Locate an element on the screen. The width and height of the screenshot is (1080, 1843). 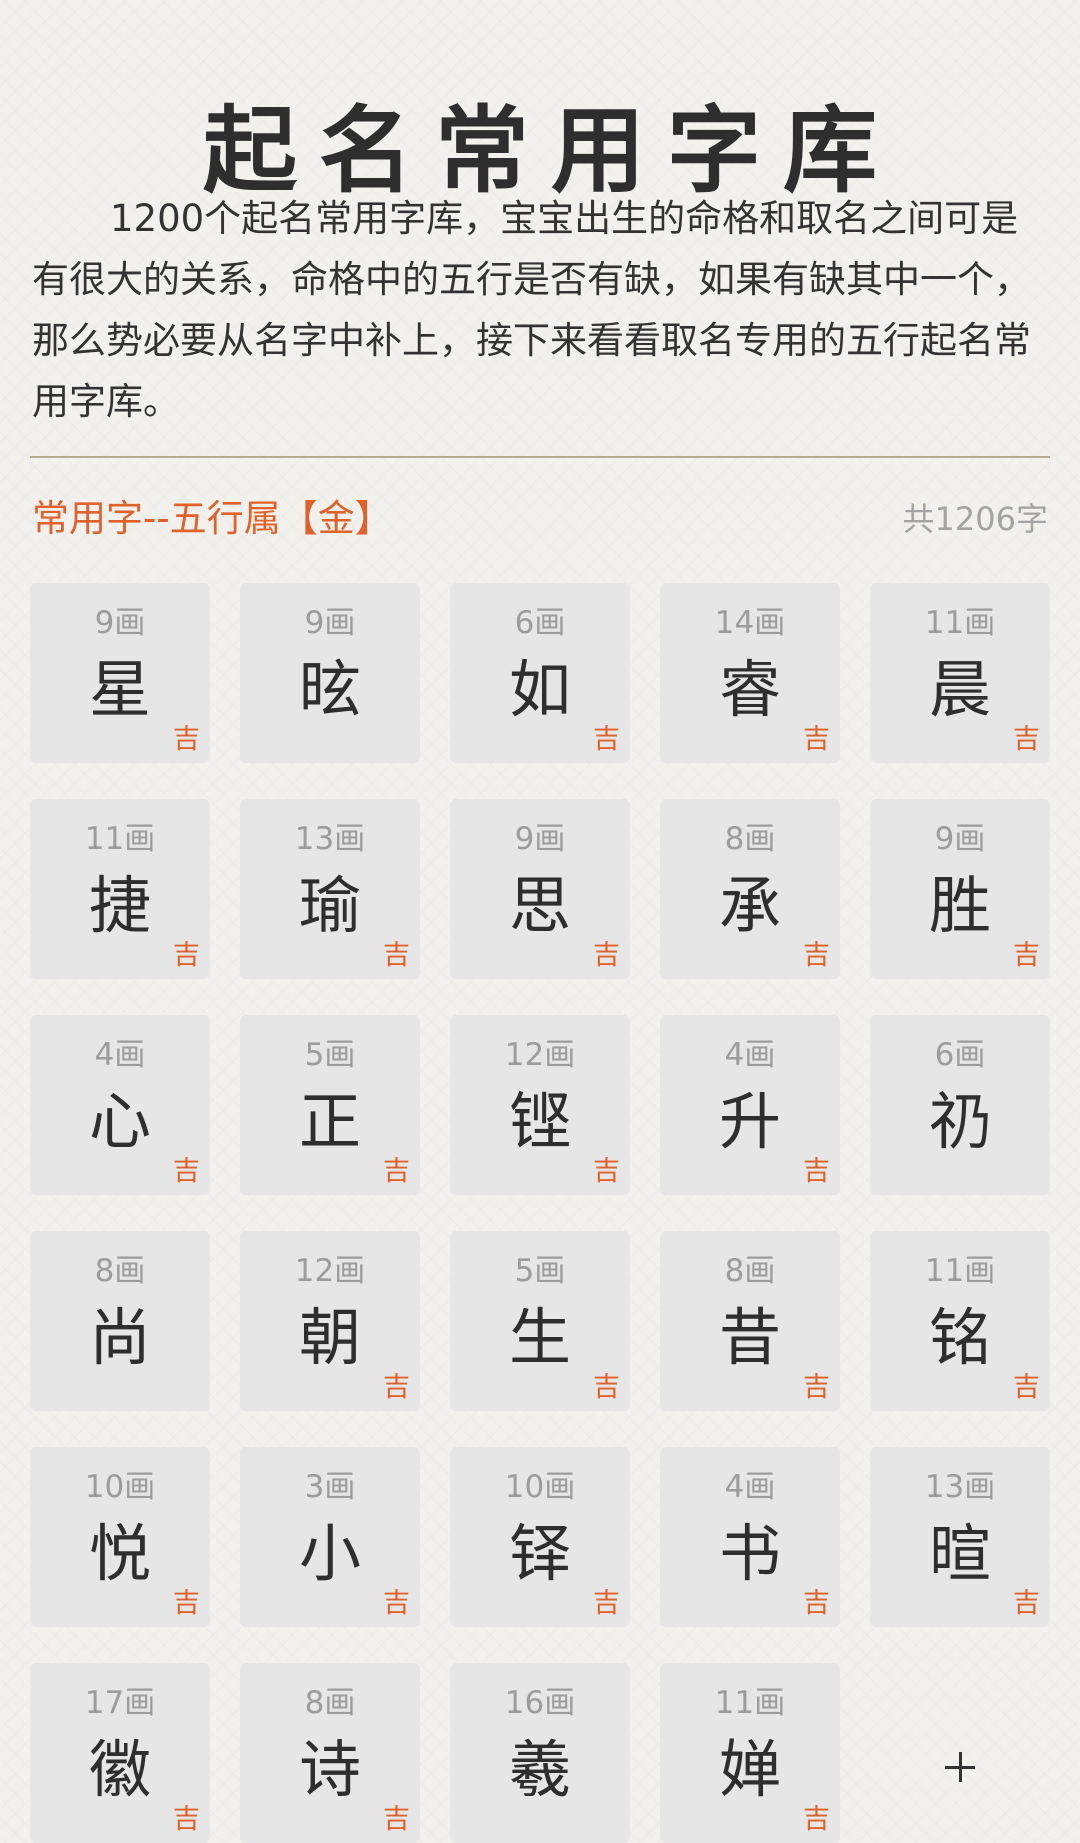
add-character-button is located at coordinates (960, 1753).